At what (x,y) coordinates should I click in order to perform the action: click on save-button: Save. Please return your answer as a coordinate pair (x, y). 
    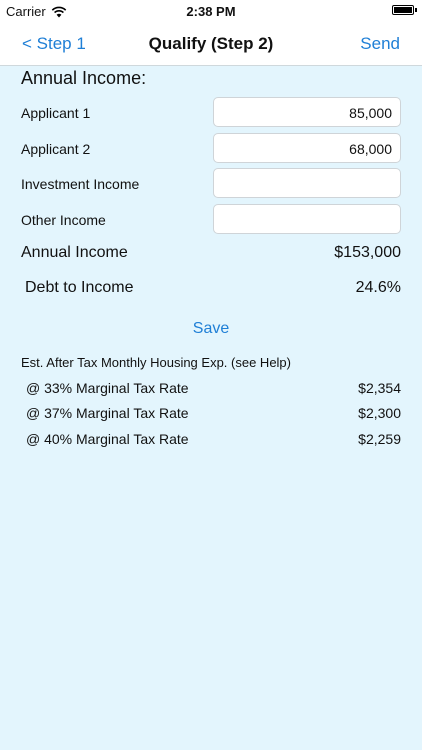
    Looking at the image, I should click on (211, 329).